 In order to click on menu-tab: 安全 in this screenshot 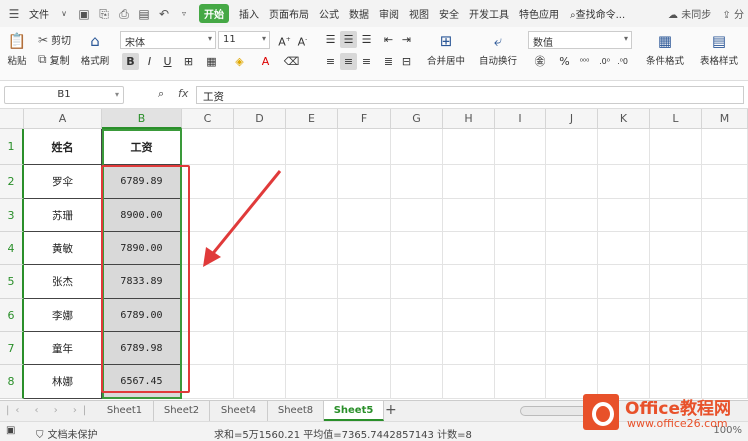, I will do `click(449, 15)`.